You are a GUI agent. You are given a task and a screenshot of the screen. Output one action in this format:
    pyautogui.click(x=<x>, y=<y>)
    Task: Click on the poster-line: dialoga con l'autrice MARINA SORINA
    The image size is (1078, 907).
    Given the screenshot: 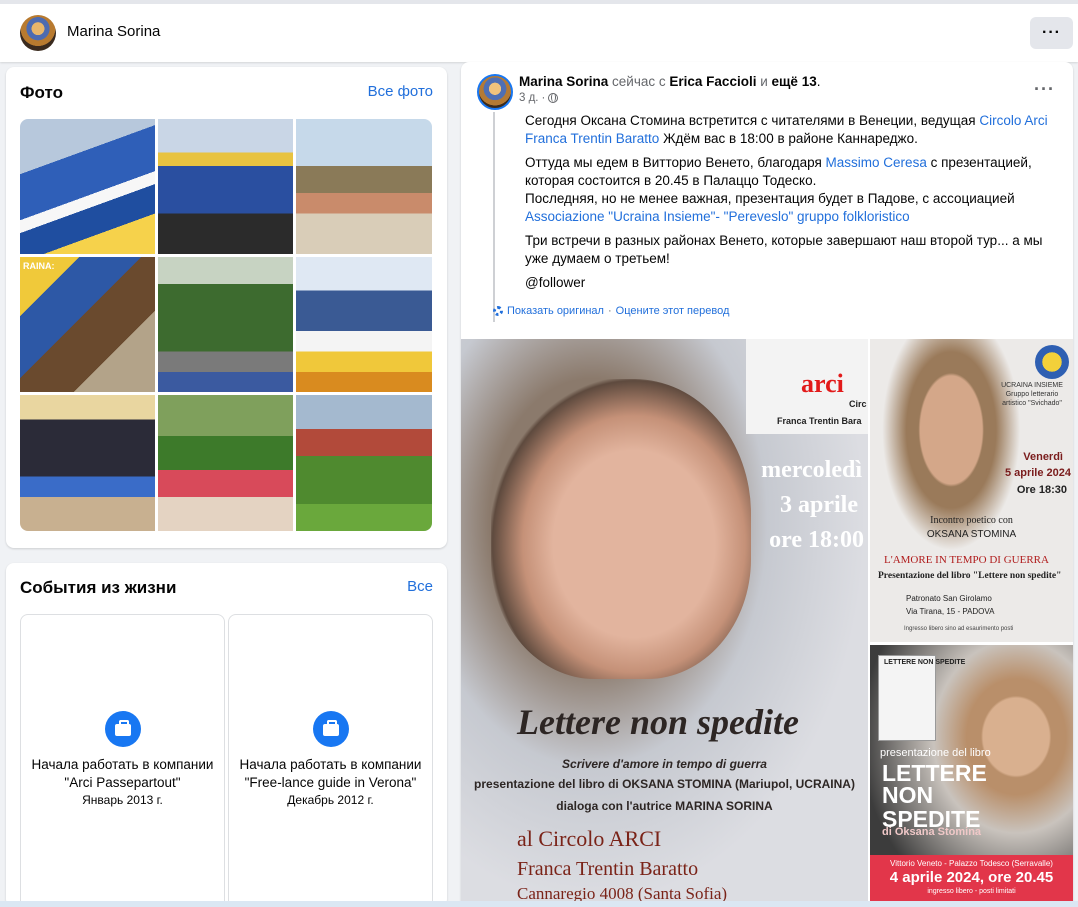 What is the action you would take?
    pyautogui.click(x=664, y=806)
    